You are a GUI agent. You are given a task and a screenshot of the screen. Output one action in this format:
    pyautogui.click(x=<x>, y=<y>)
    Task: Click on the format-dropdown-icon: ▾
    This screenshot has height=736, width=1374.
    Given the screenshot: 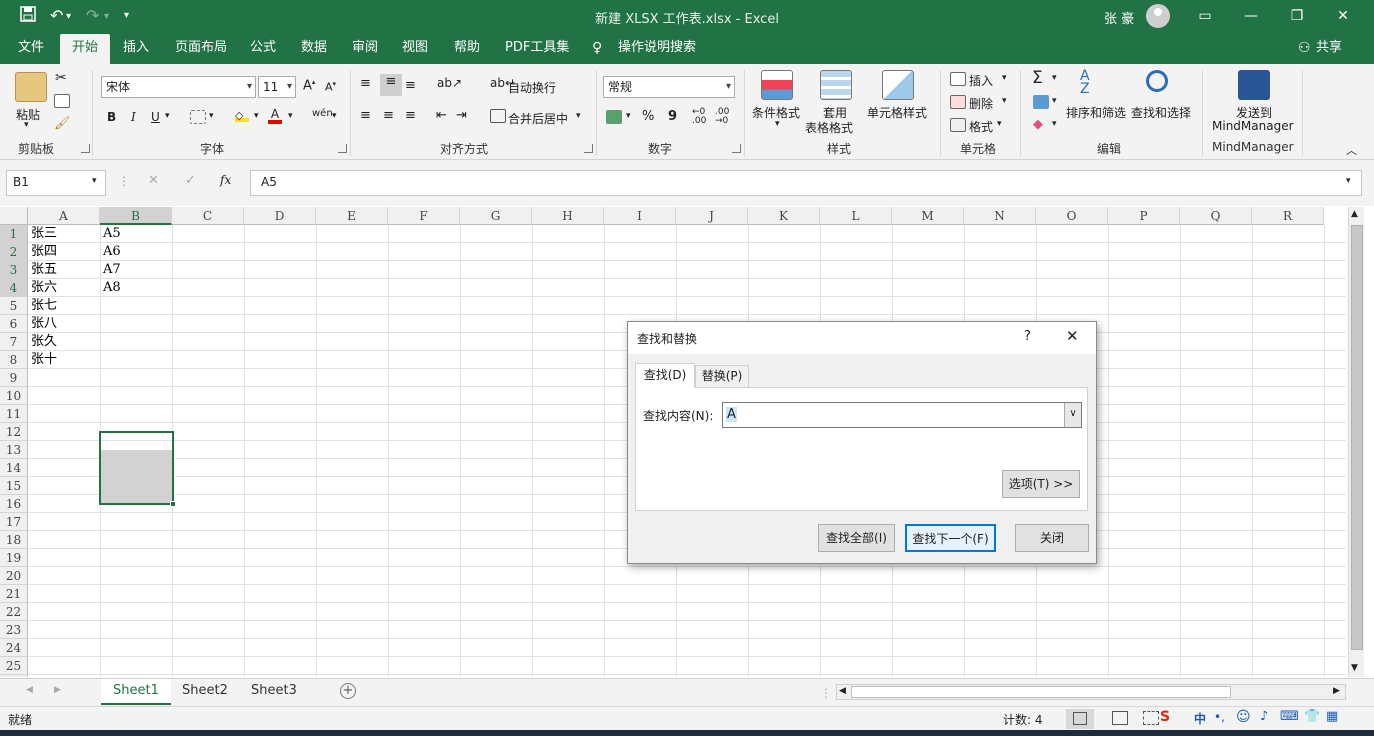 What is the action you would take?
    pyautogui.click(x=999, y=124)
    